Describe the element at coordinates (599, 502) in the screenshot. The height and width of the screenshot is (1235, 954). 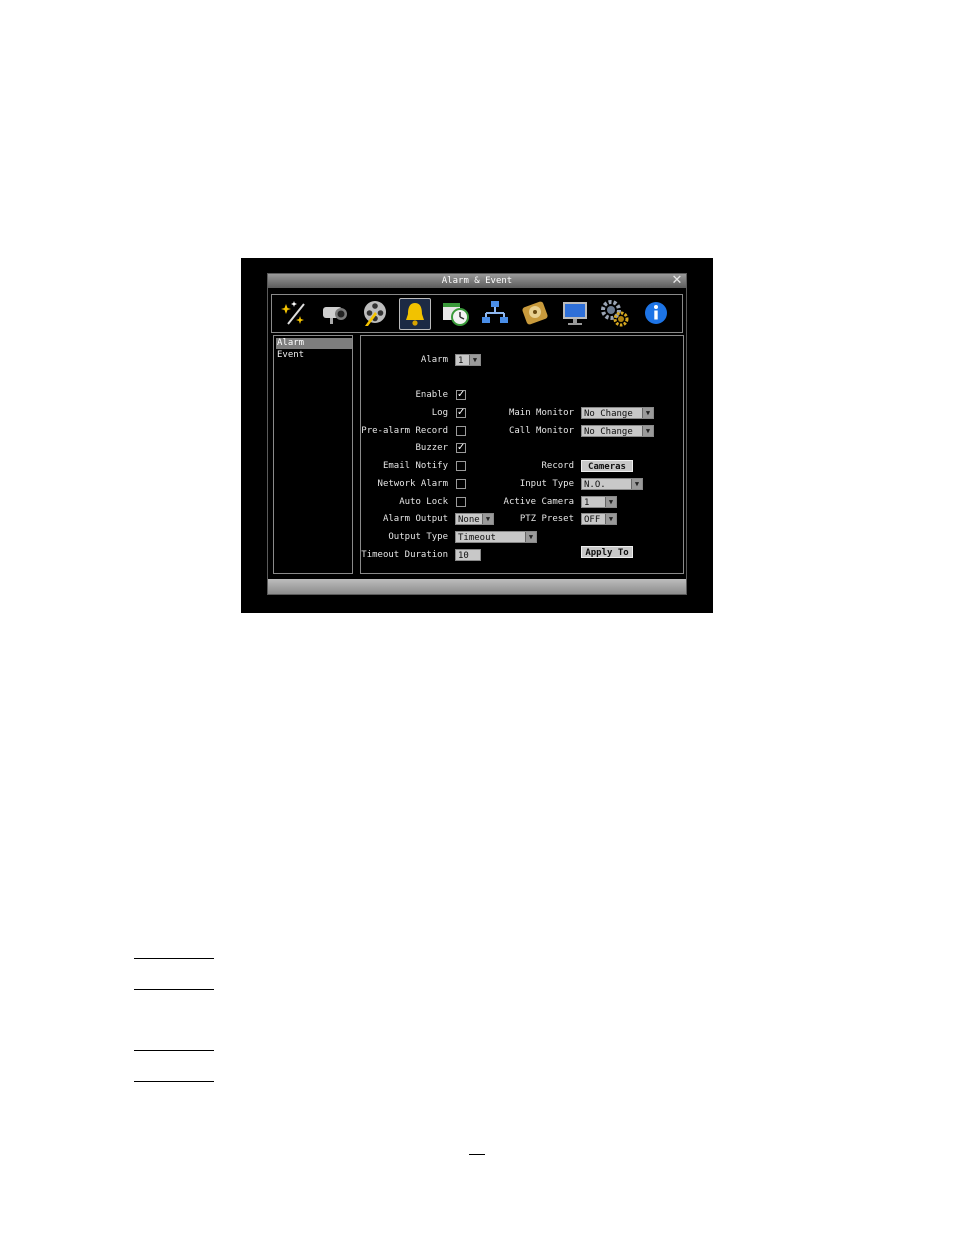
I see `active-camera-select: 1 ▼` at that location.